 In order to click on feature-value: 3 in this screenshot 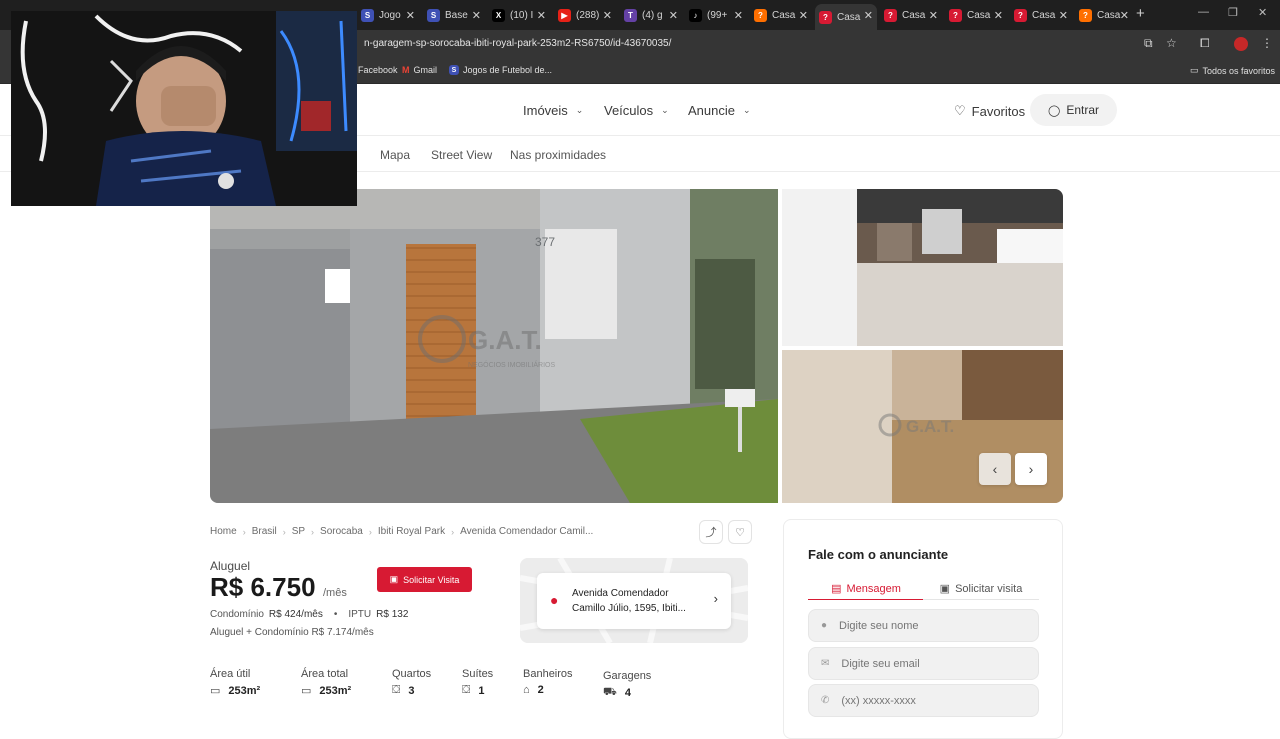, I will do `click(411, 690)`.